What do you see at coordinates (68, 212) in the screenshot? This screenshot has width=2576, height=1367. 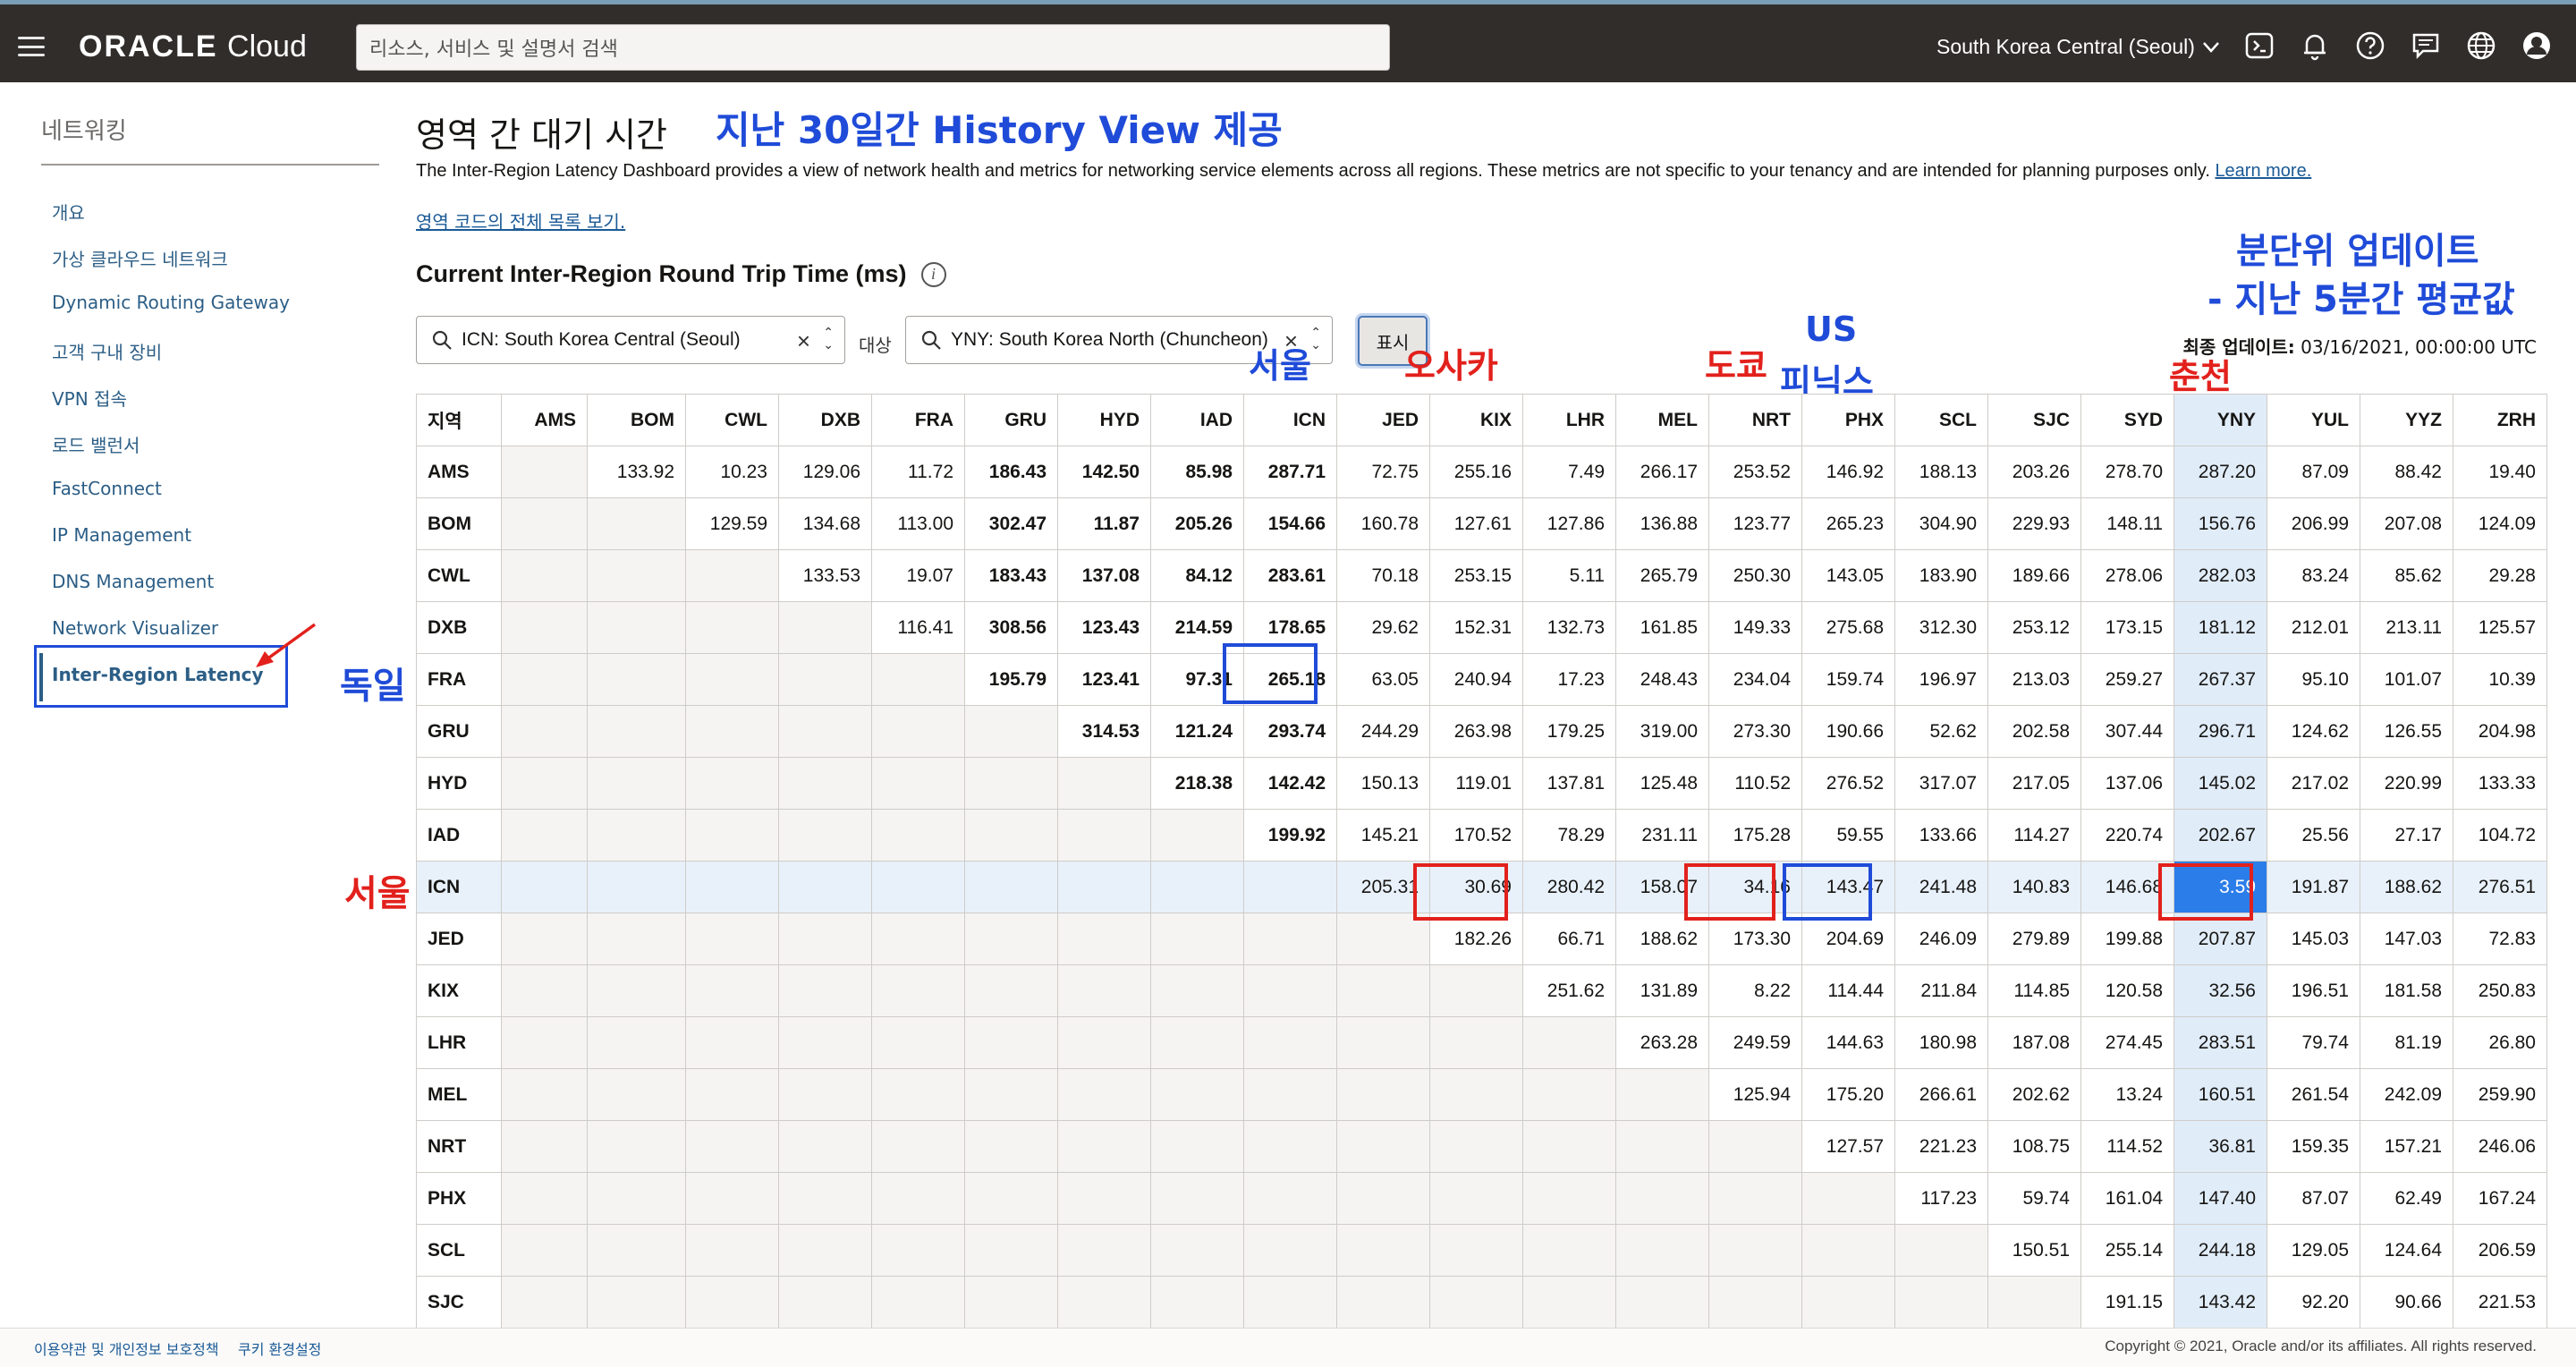 I see `sidebar-item-overview: 개요` at bounding box center [68, 212].